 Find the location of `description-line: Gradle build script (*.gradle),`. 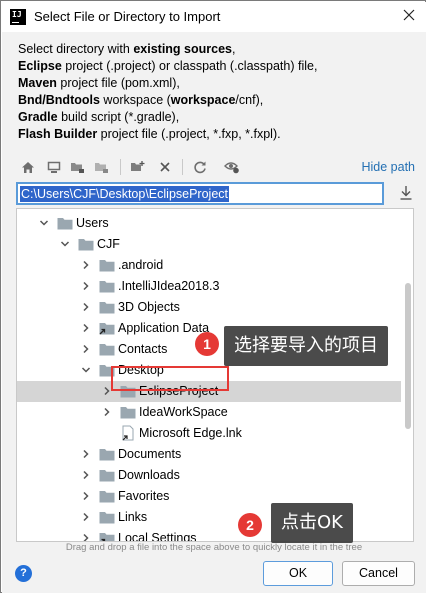

description-line: Gradle build script (*.gradle), is located at coordinates (218, 117).